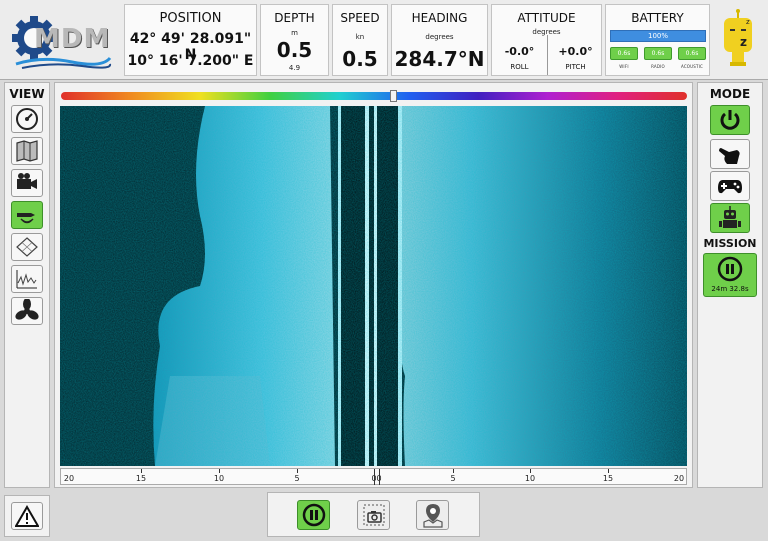 This screenshot has width=768, height=541. What do you see at coordinates (439, 37) in the screenshot?
I see `heading-unit: degrees` at bounding box center [439, 37].